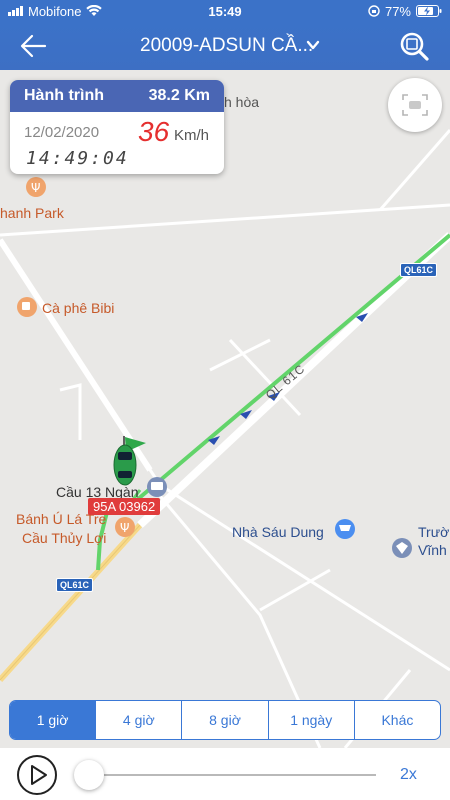 This screenshot has height=800, width=450. What do you see at coordinates (125, 465) in the screenshot?
I see `vehicle-car-icon` at bounding box center [125, 465].